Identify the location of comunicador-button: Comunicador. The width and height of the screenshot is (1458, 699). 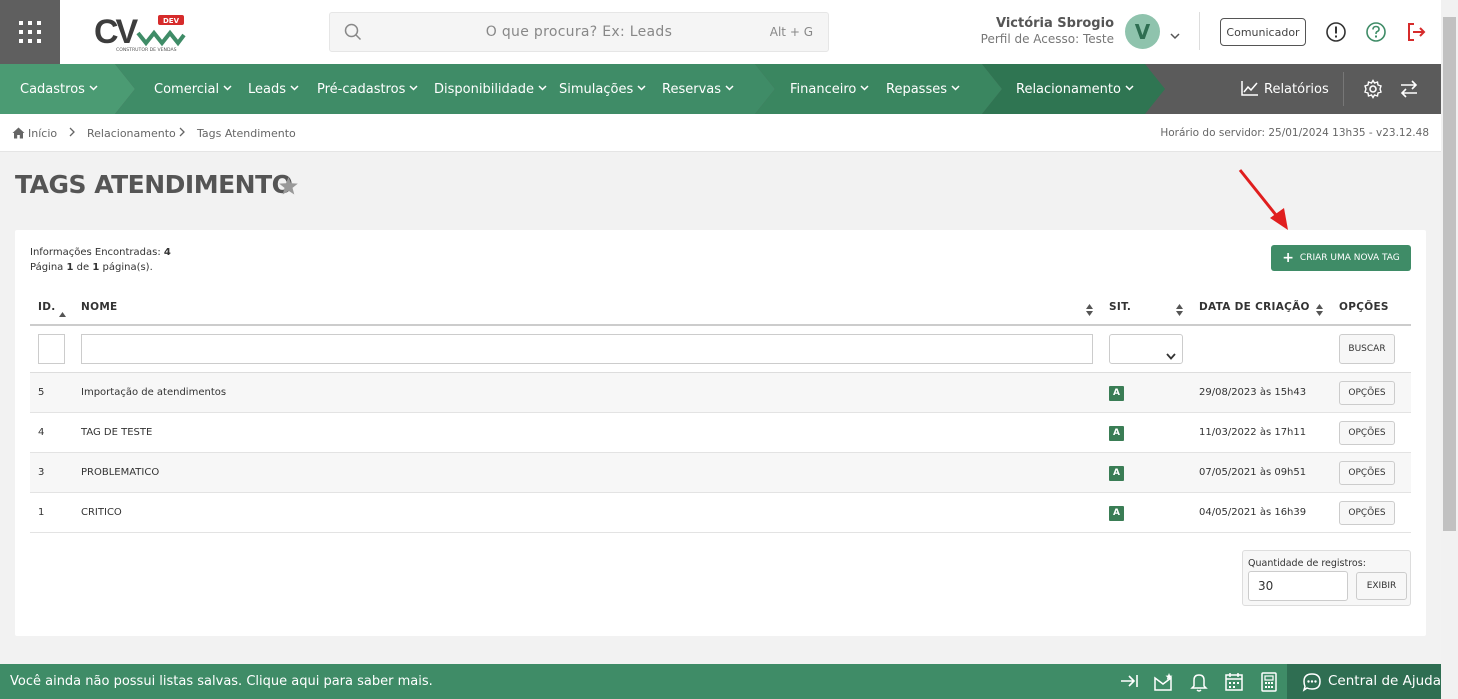
(1263, 32).